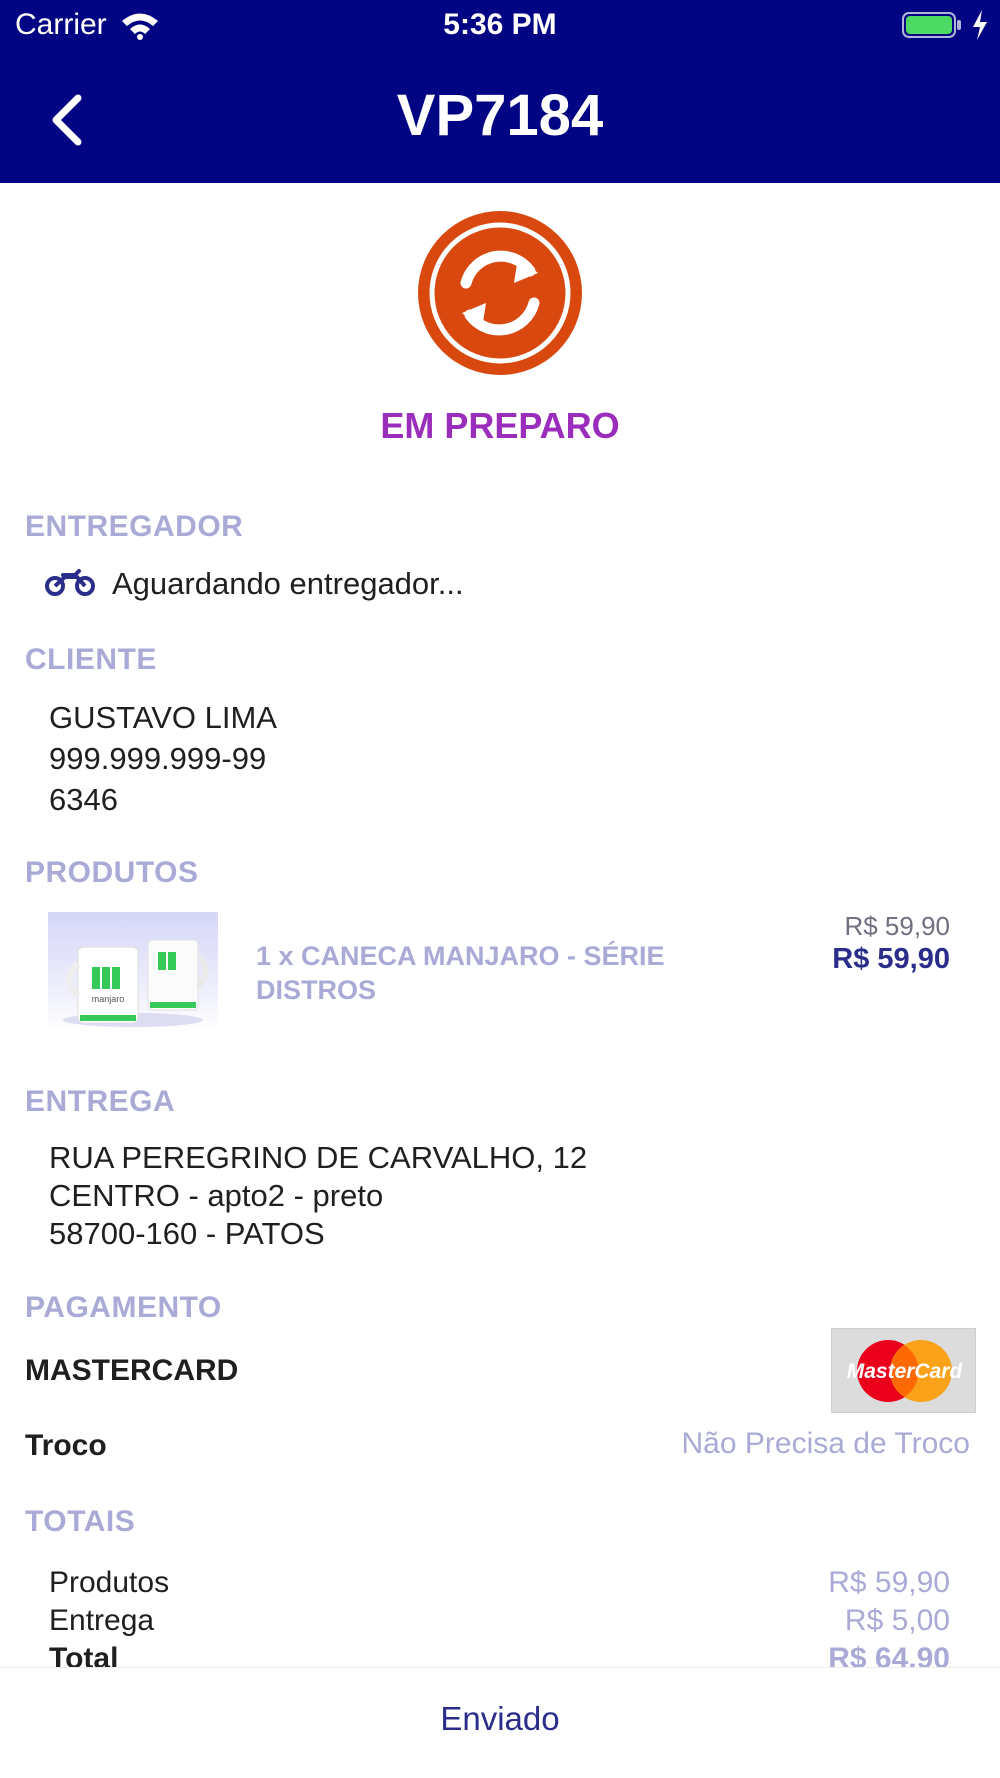  What do you see at coordinates (83, 799) in the screenshot?
I see `client-code: 6346` at bounding box center [83, 799].